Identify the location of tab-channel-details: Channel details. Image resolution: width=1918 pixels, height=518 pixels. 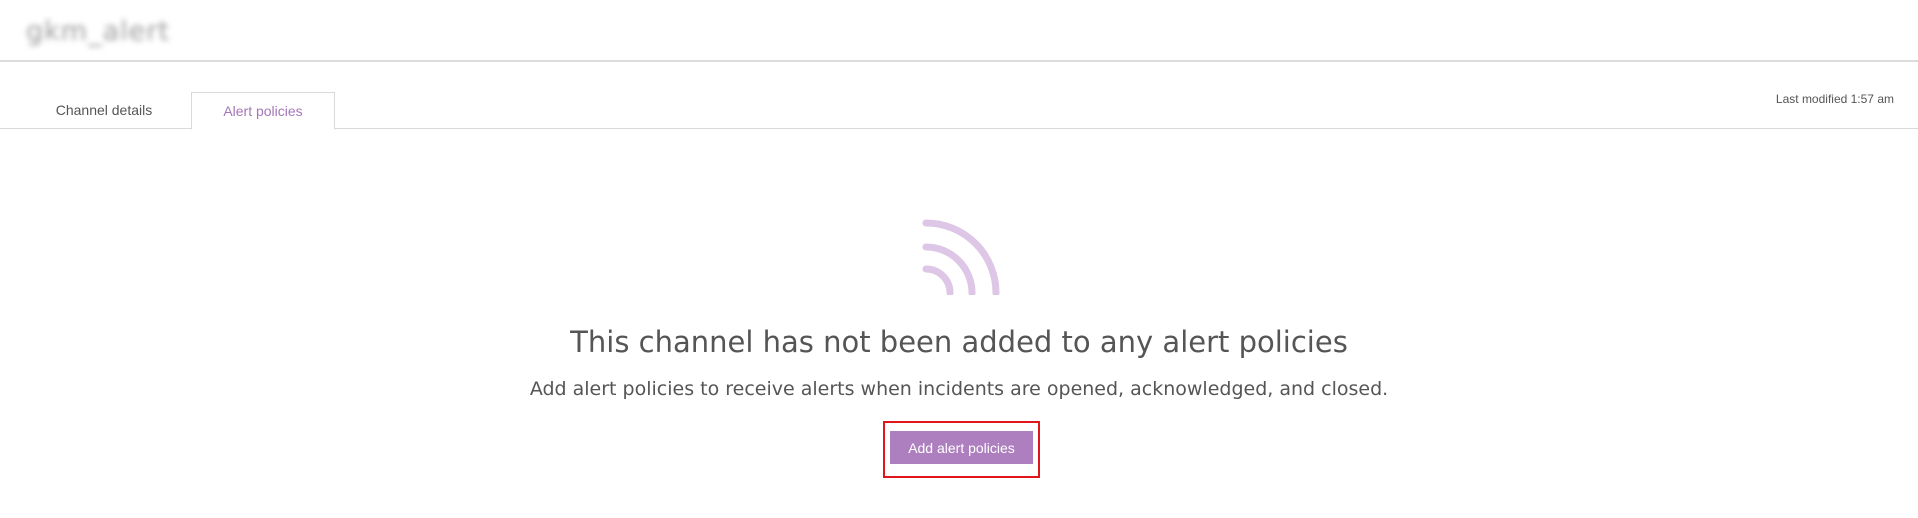
(104, 110).